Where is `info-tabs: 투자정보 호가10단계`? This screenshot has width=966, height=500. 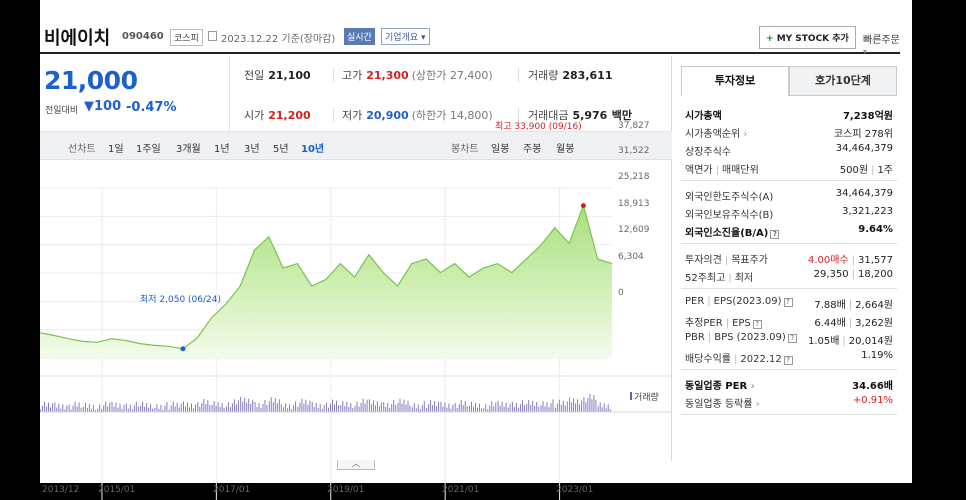
info-tabs: 투자정보 호가10단계 is located at coordinates (789, 81).